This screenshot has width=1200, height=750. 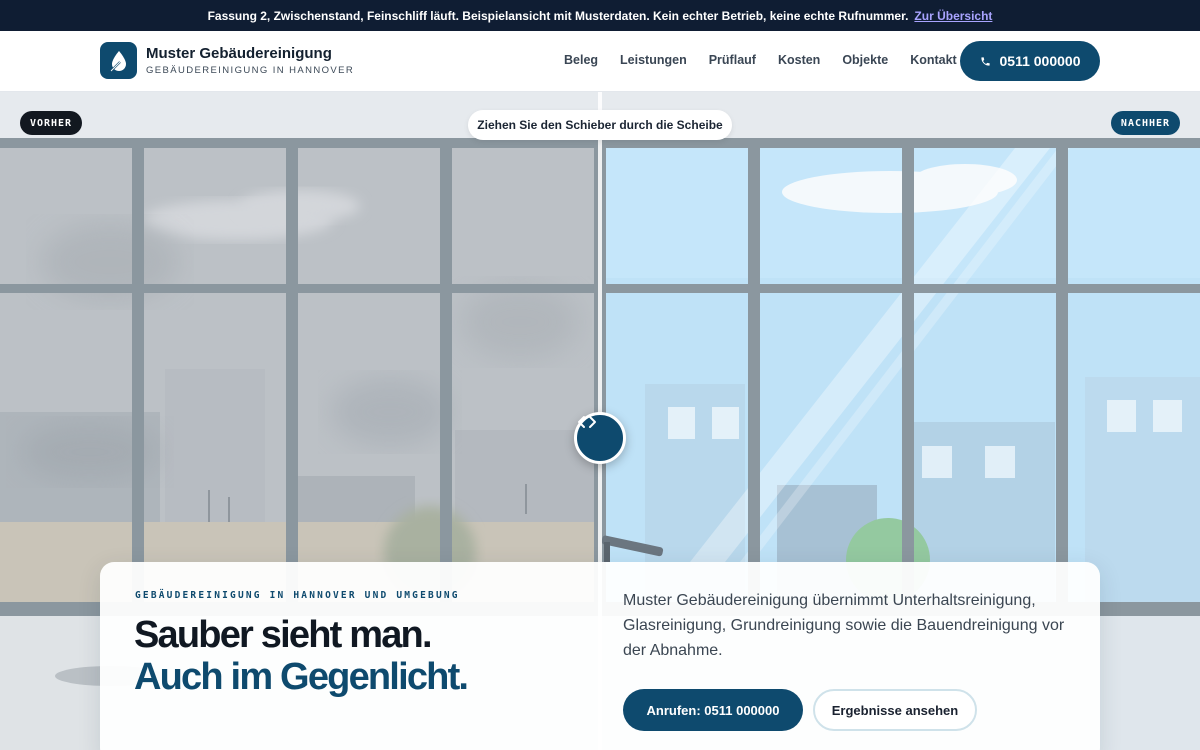 I want to click on hero-headline-line-2: Auch im Gegenlicht., so click(x=301, y=677).